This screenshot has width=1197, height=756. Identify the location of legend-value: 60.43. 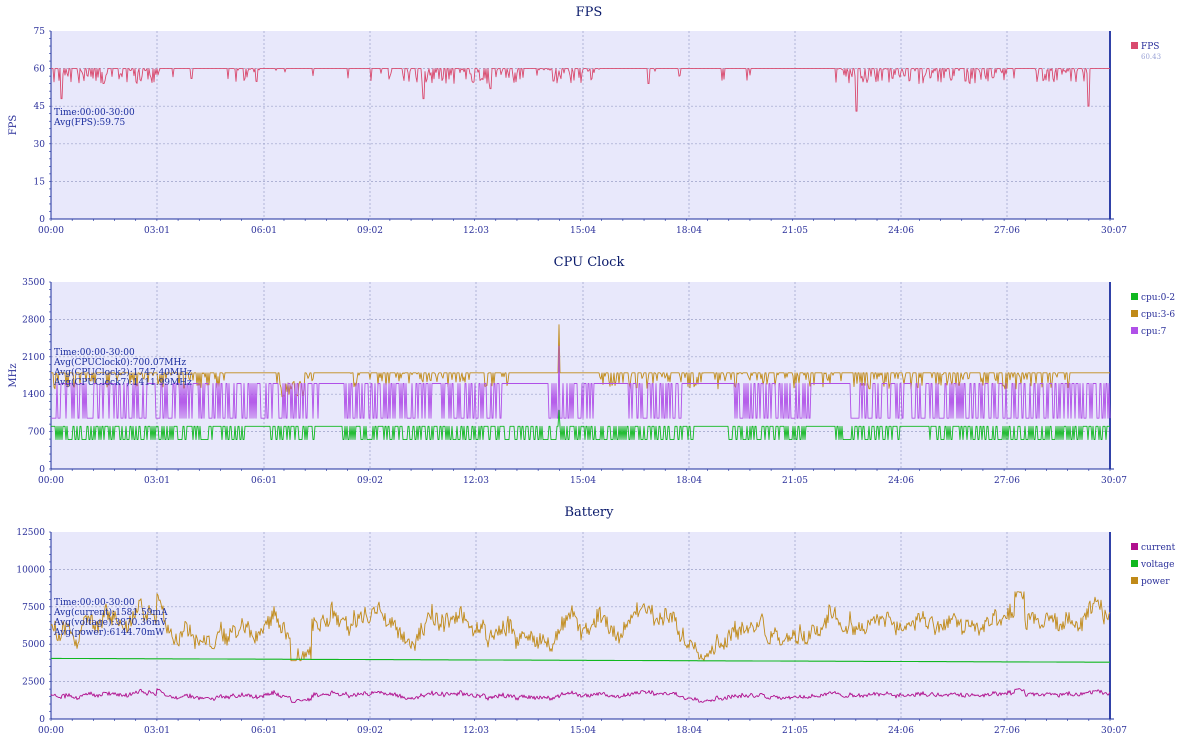
(1151, 57).